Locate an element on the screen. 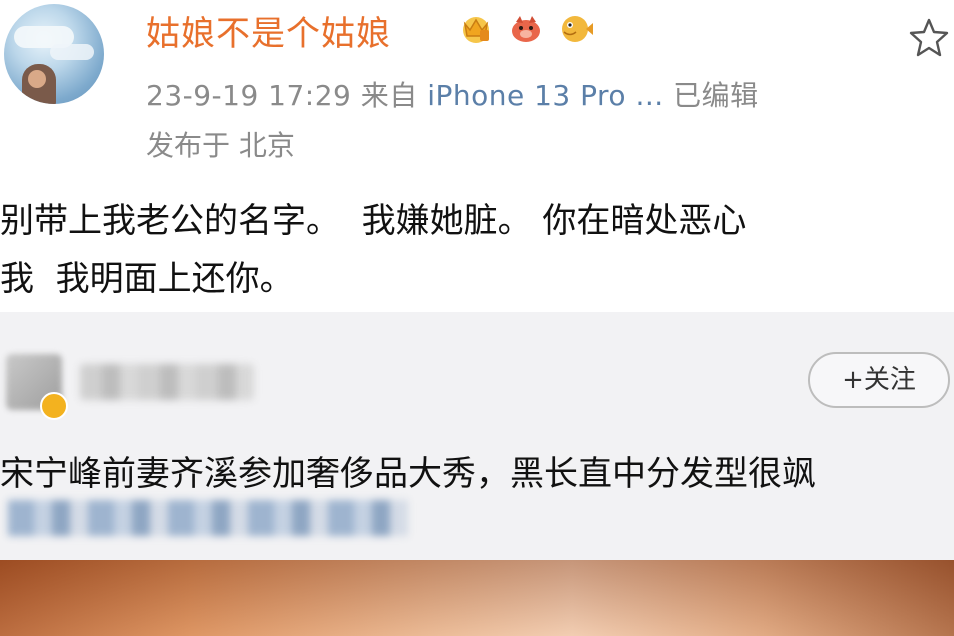 The image size is (954, 636). post-location: 发布于 北京 is located at coordinates (220, 145).